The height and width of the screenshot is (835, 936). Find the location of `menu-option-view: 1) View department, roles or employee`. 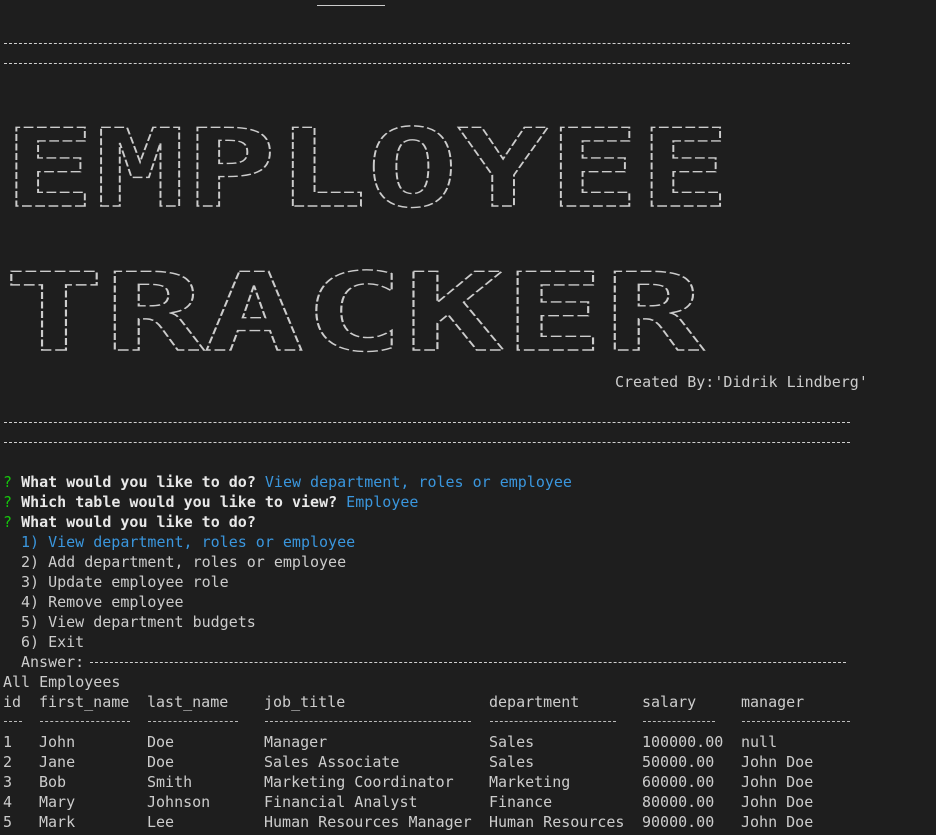

menu-option-view: 1) View department, roles or employee is located at coordinates (188, 542).